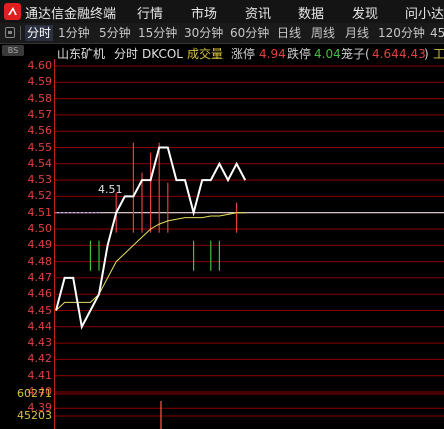 The image size is (444, 429). What do you see at coordinates (40, 180) in the screenshot?
I see `y-tick-label: 4.53` at bounding box center [40, 180].